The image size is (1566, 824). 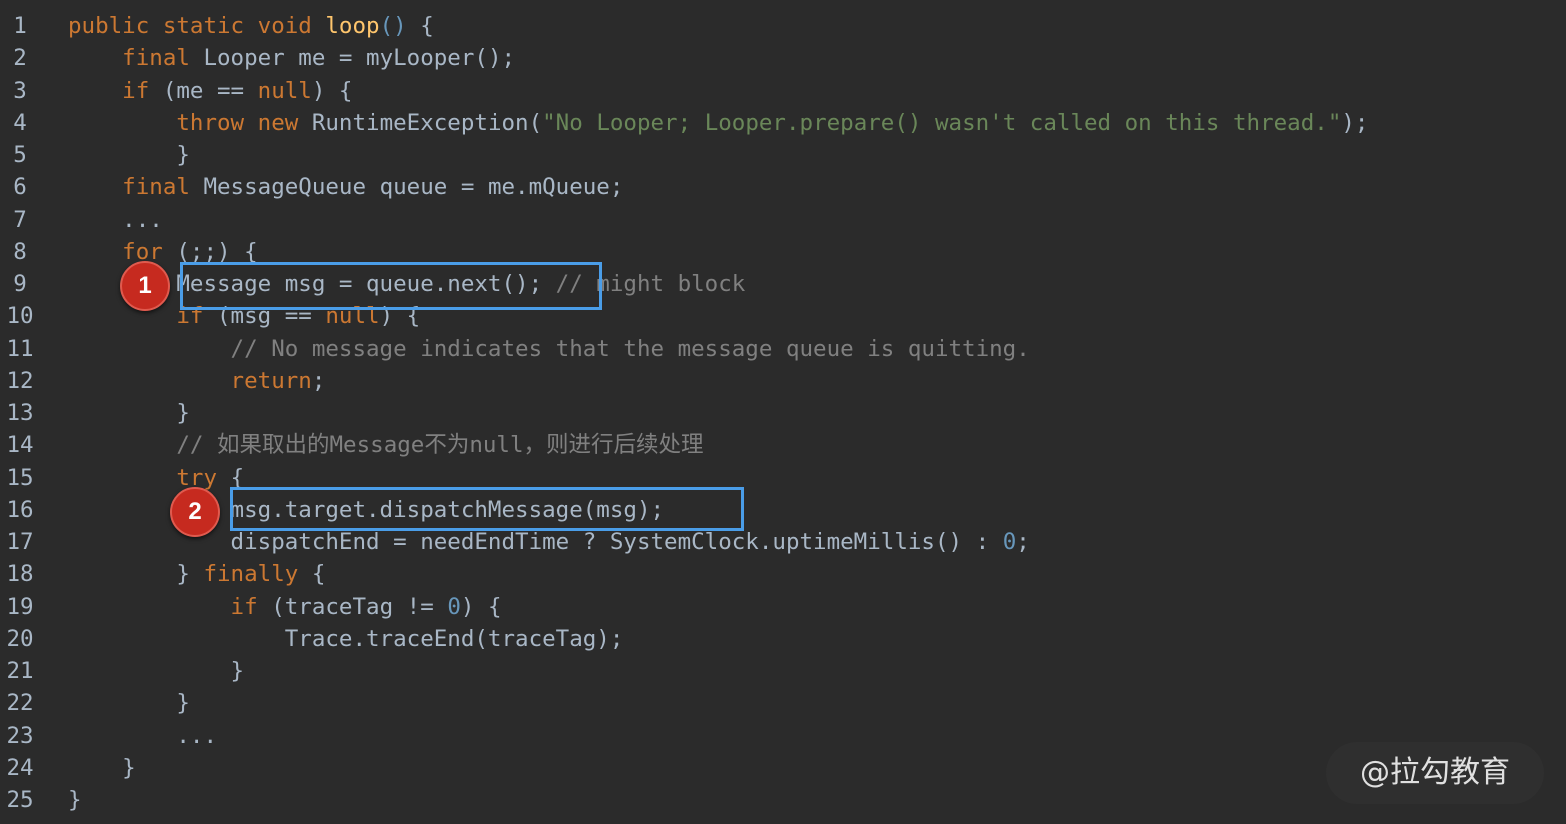 I want to click on code-text: return;, so click(x=197, y=381).